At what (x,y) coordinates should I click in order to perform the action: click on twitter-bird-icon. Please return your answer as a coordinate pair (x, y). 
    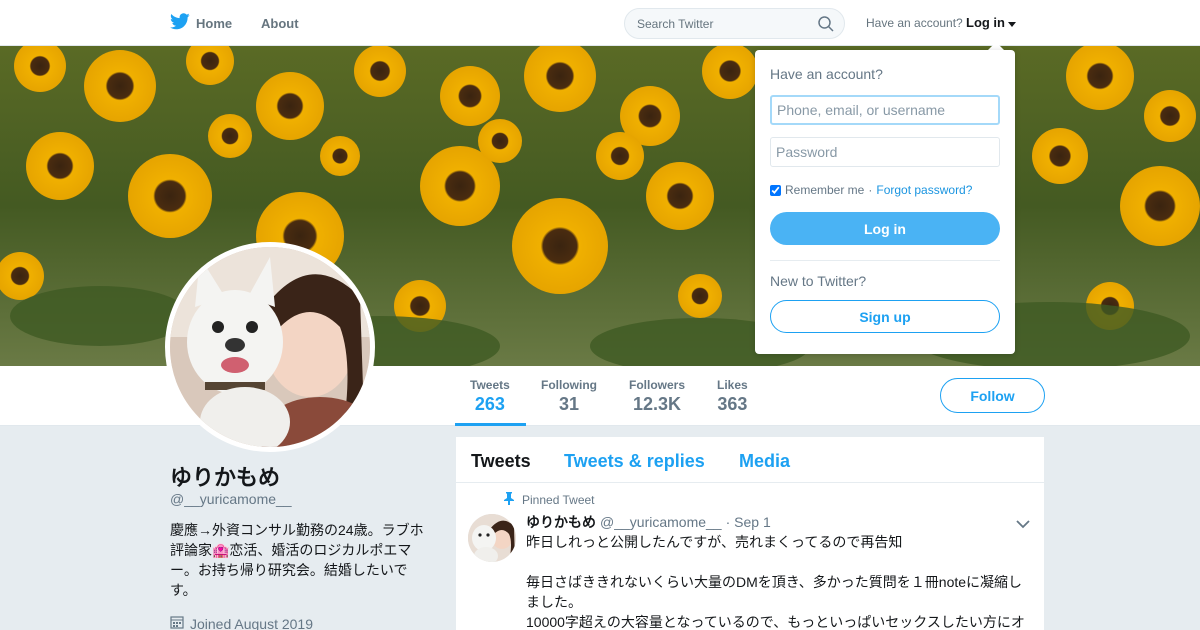
    Looking at the image, I should click on (180, 23).